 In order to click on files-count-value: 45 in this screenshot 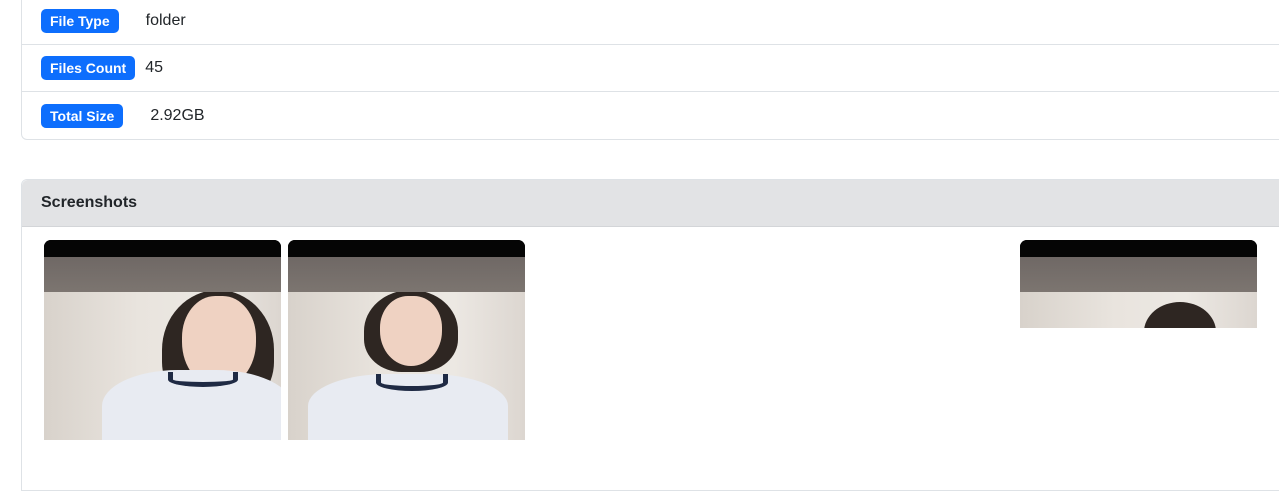, I will do `click(154, 67)`.